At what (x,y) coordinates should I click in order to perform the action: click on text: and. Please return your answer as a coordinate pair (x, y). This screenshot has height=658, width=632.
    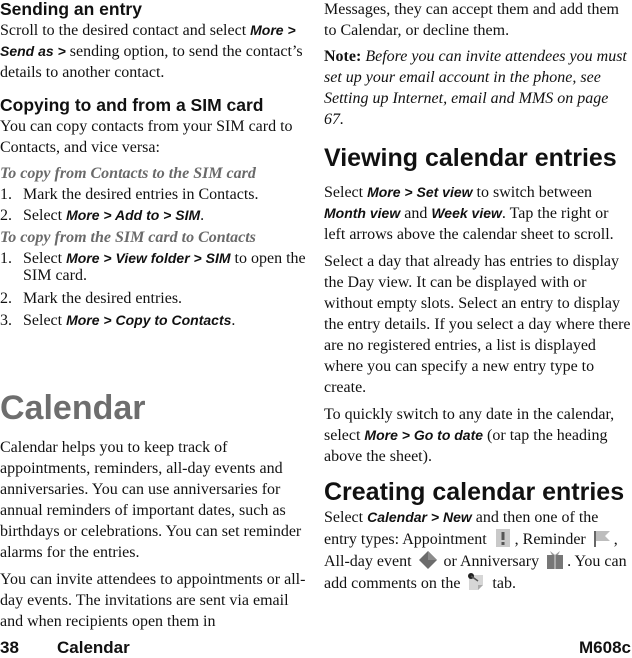
    Looking at the image, I should click on (416, 213).